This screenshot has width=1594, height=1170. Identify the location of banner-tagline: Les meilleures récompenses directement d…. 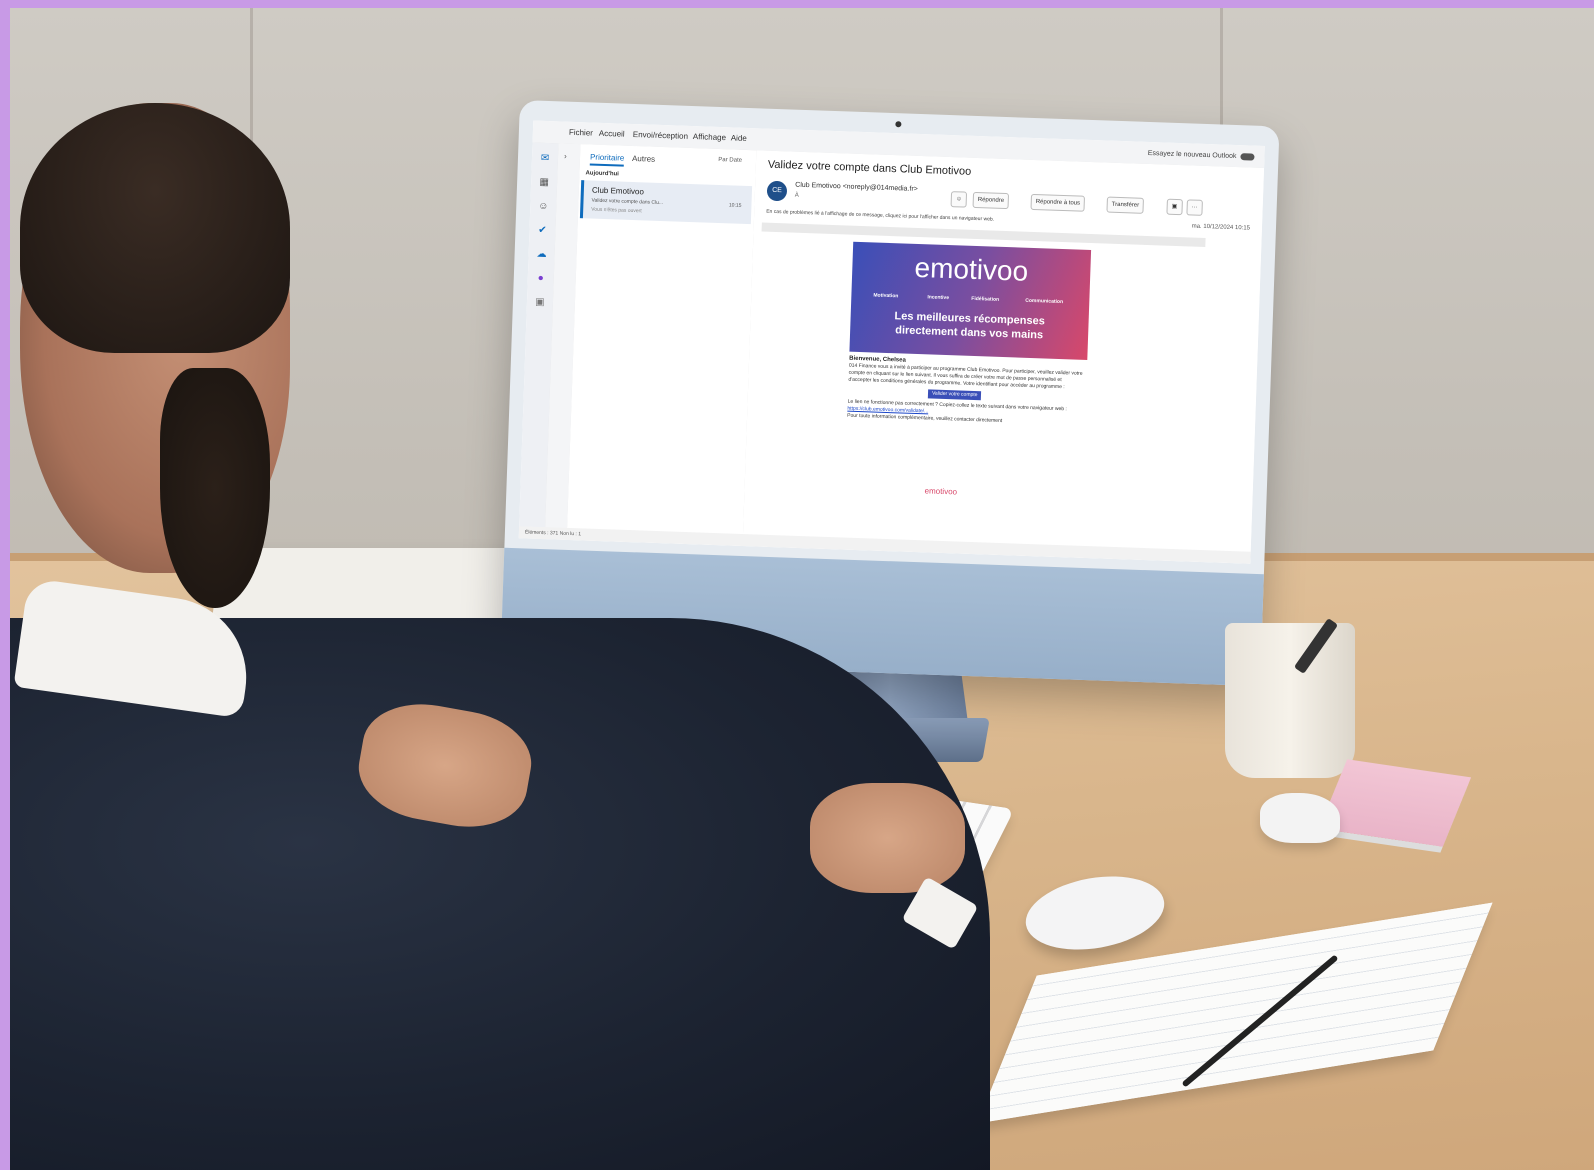
(969, 326).